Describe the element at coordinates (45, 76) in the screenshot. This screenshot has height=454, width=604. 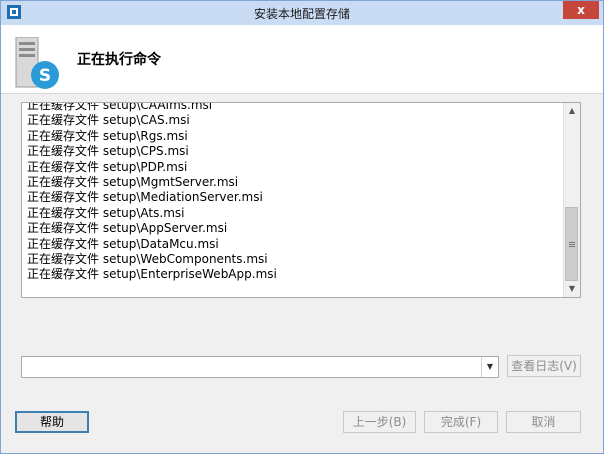
I see `logo-letter: S` at that location.